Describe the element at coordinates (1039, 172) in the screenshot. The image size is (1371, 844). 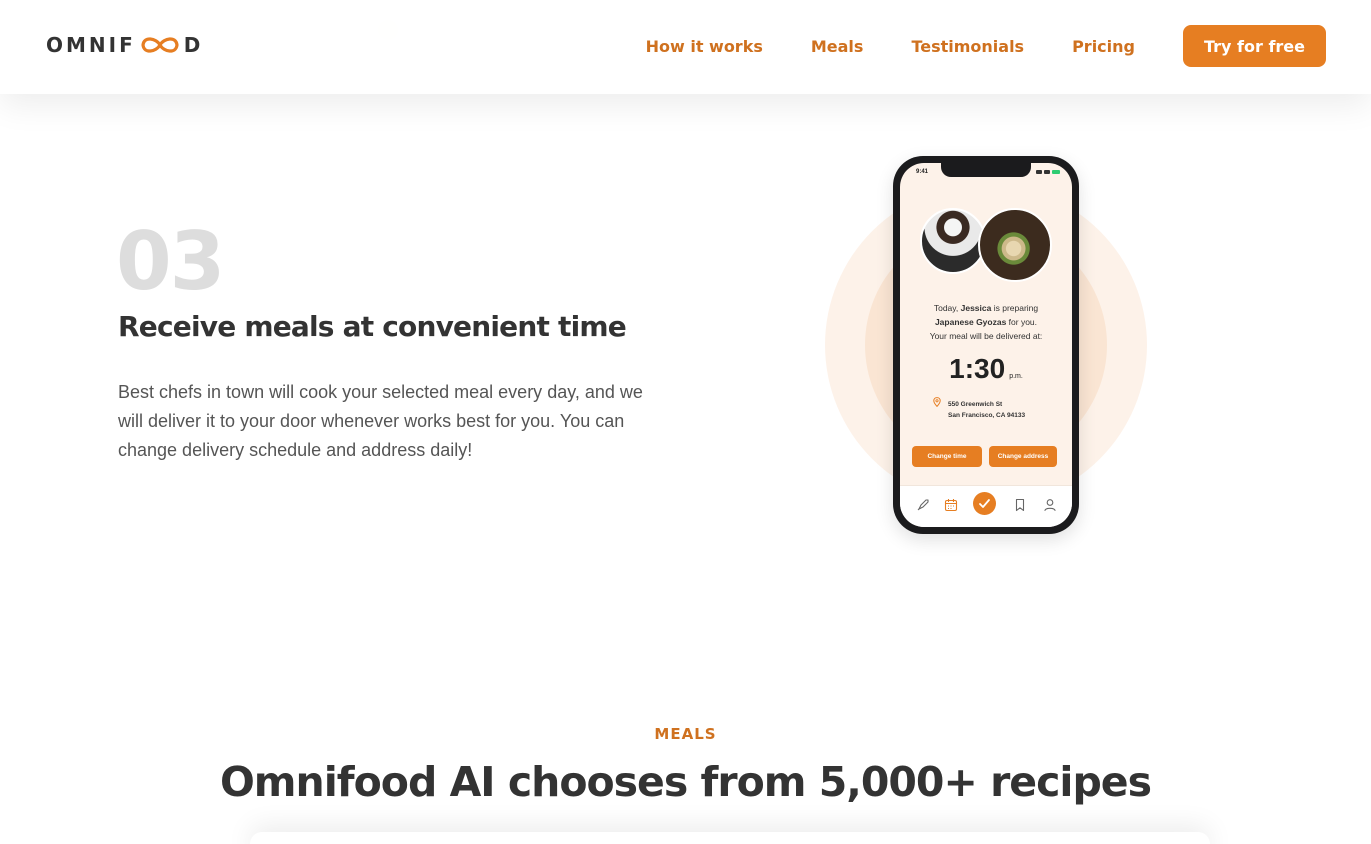
I see `signal-icon` at that location.